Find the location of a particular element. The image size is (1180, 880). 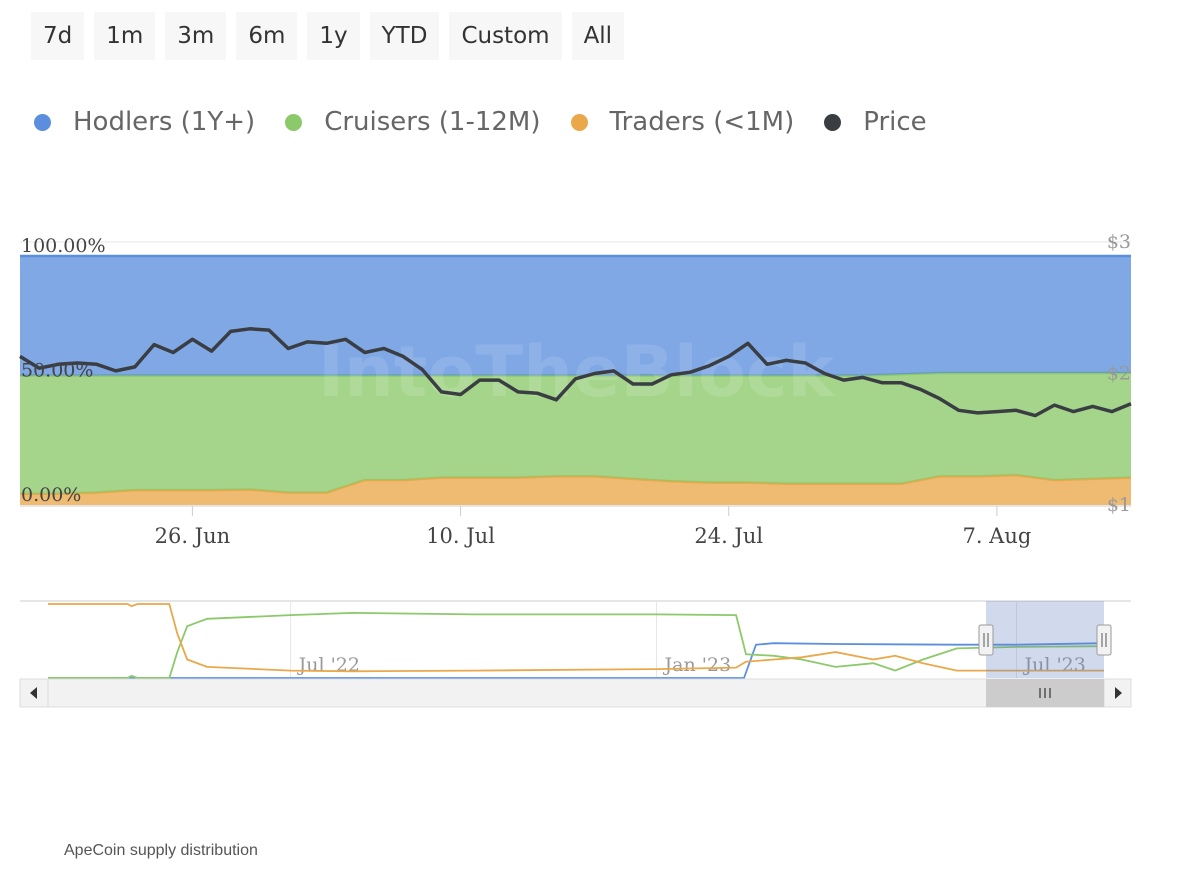

legend-item: Price is located at coordinates (875, 122).